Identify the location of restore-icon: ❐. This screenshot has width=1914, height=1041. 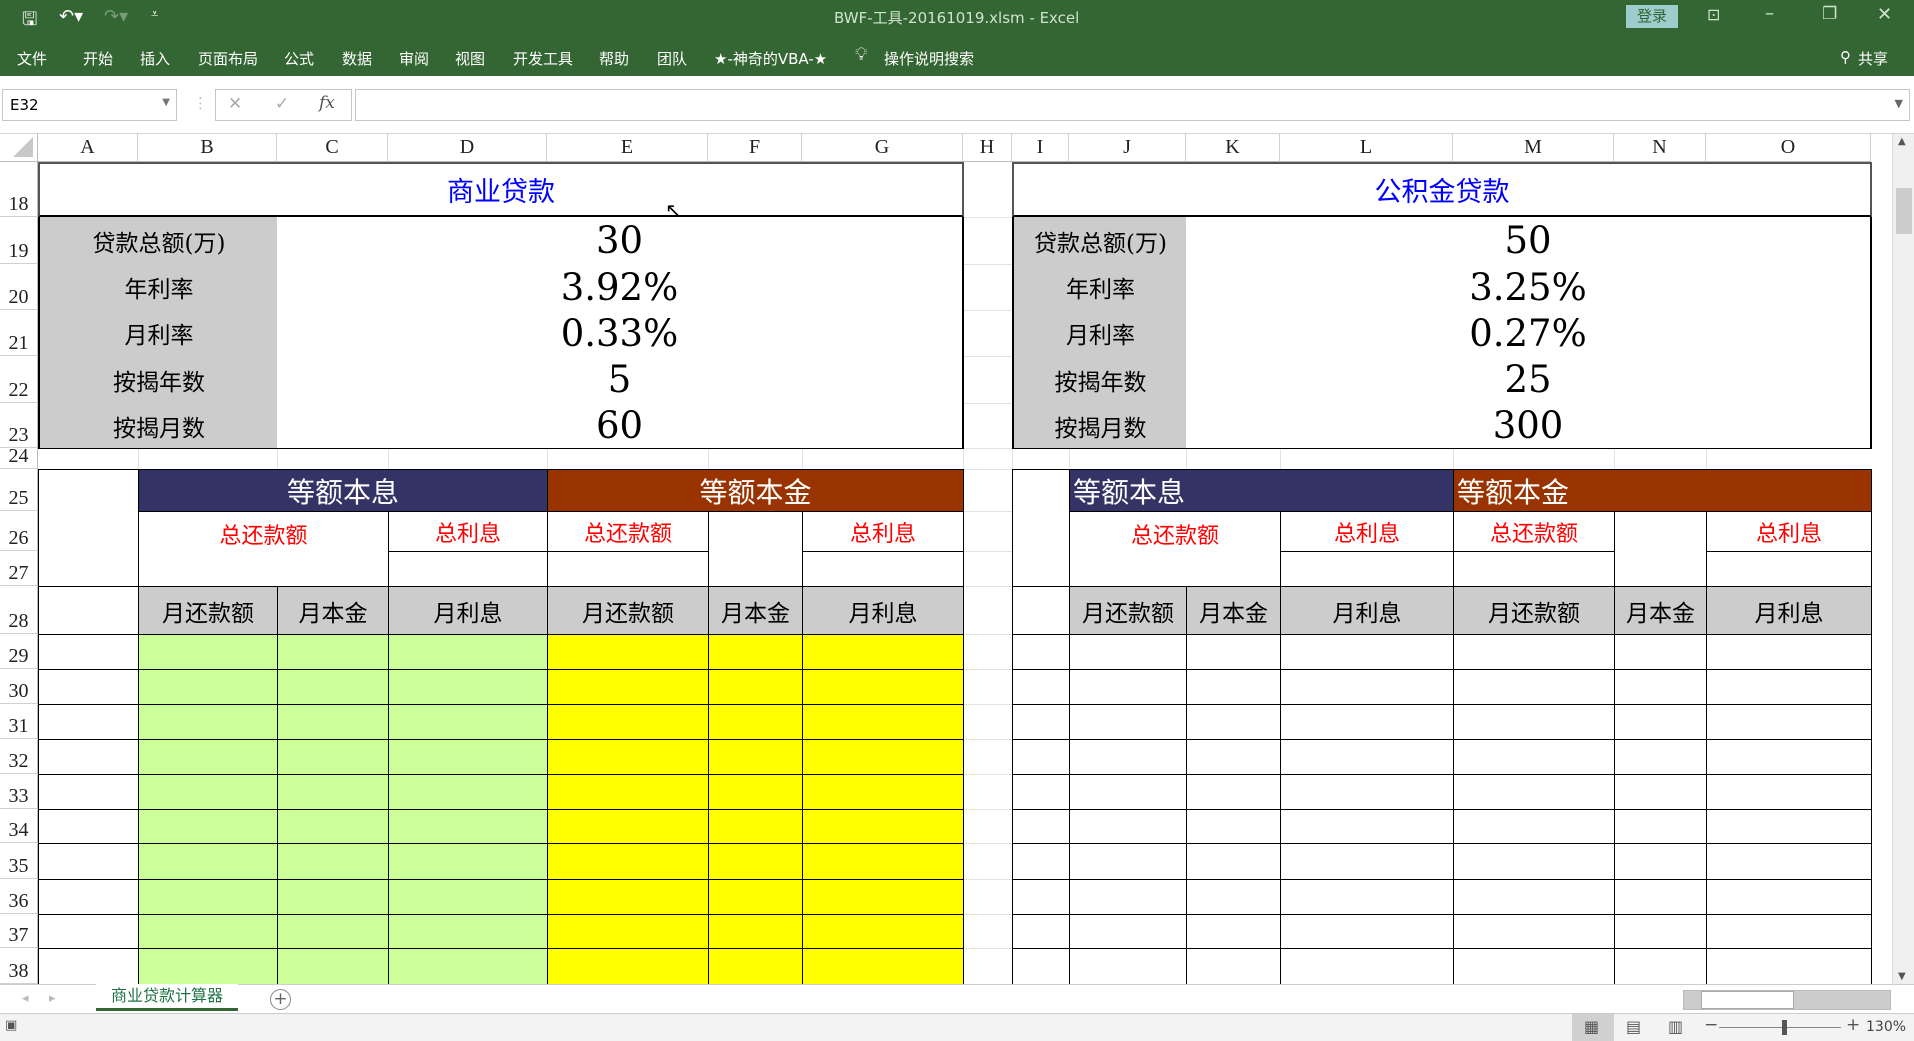
(1829, 14).